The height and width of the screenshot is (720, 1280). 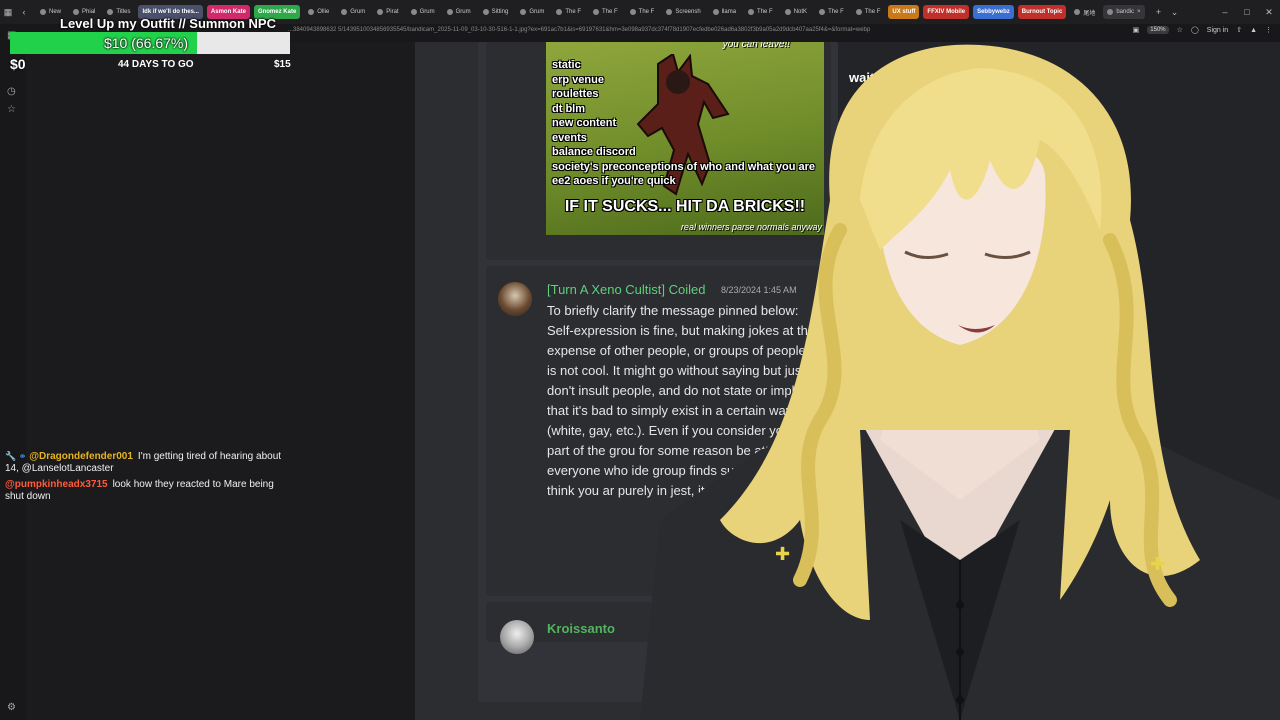 I want to click on minimize-icon: –, so click(x=1225, y=12).